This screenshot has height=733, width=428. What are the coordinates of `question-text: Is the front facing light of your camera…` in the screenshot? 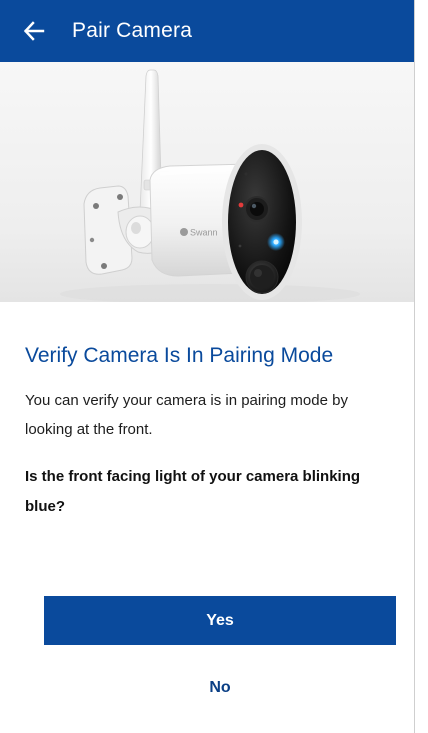 It's located at (193, 491).